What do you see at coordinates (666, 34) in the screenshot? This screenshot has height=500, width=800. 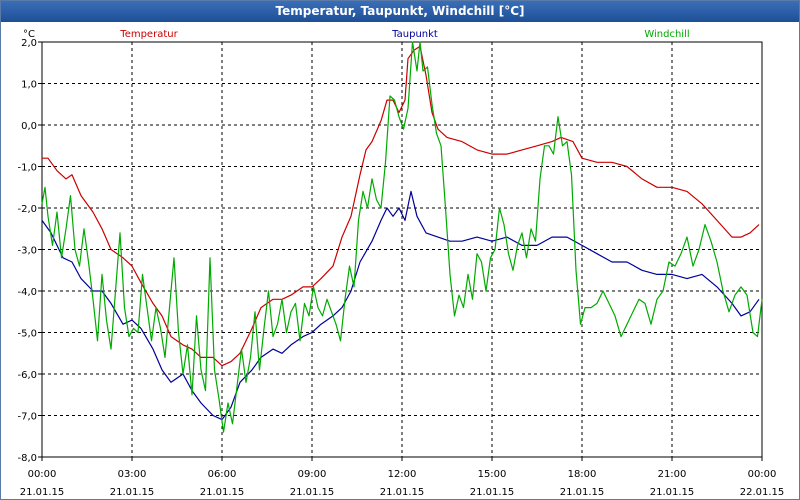 I see `legend-entry-windchill: Windchill` at bounding box center [666, 34].